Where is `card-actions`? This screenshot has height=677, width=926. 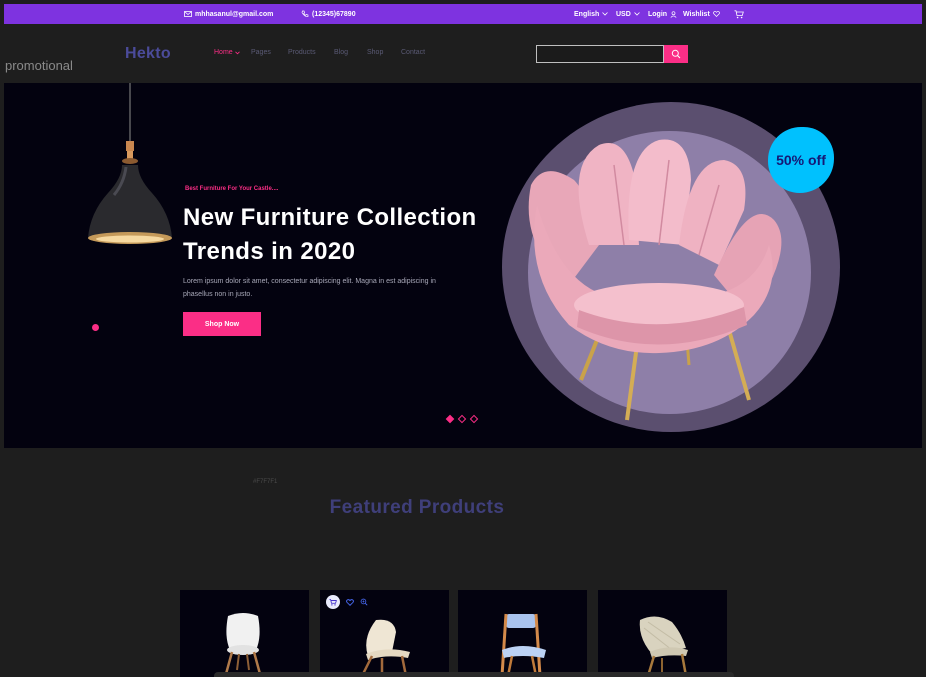
card-actions is located at coordinates (347, 602).